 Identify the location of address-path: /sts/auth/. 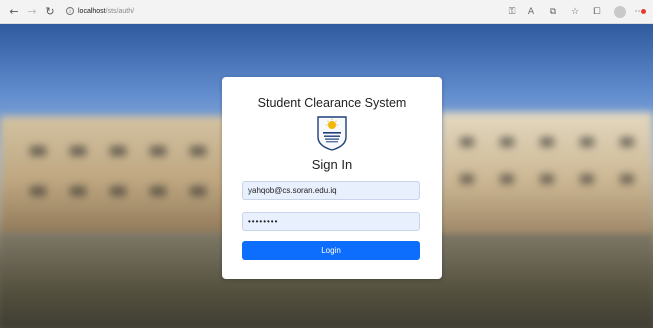
(120, 11).